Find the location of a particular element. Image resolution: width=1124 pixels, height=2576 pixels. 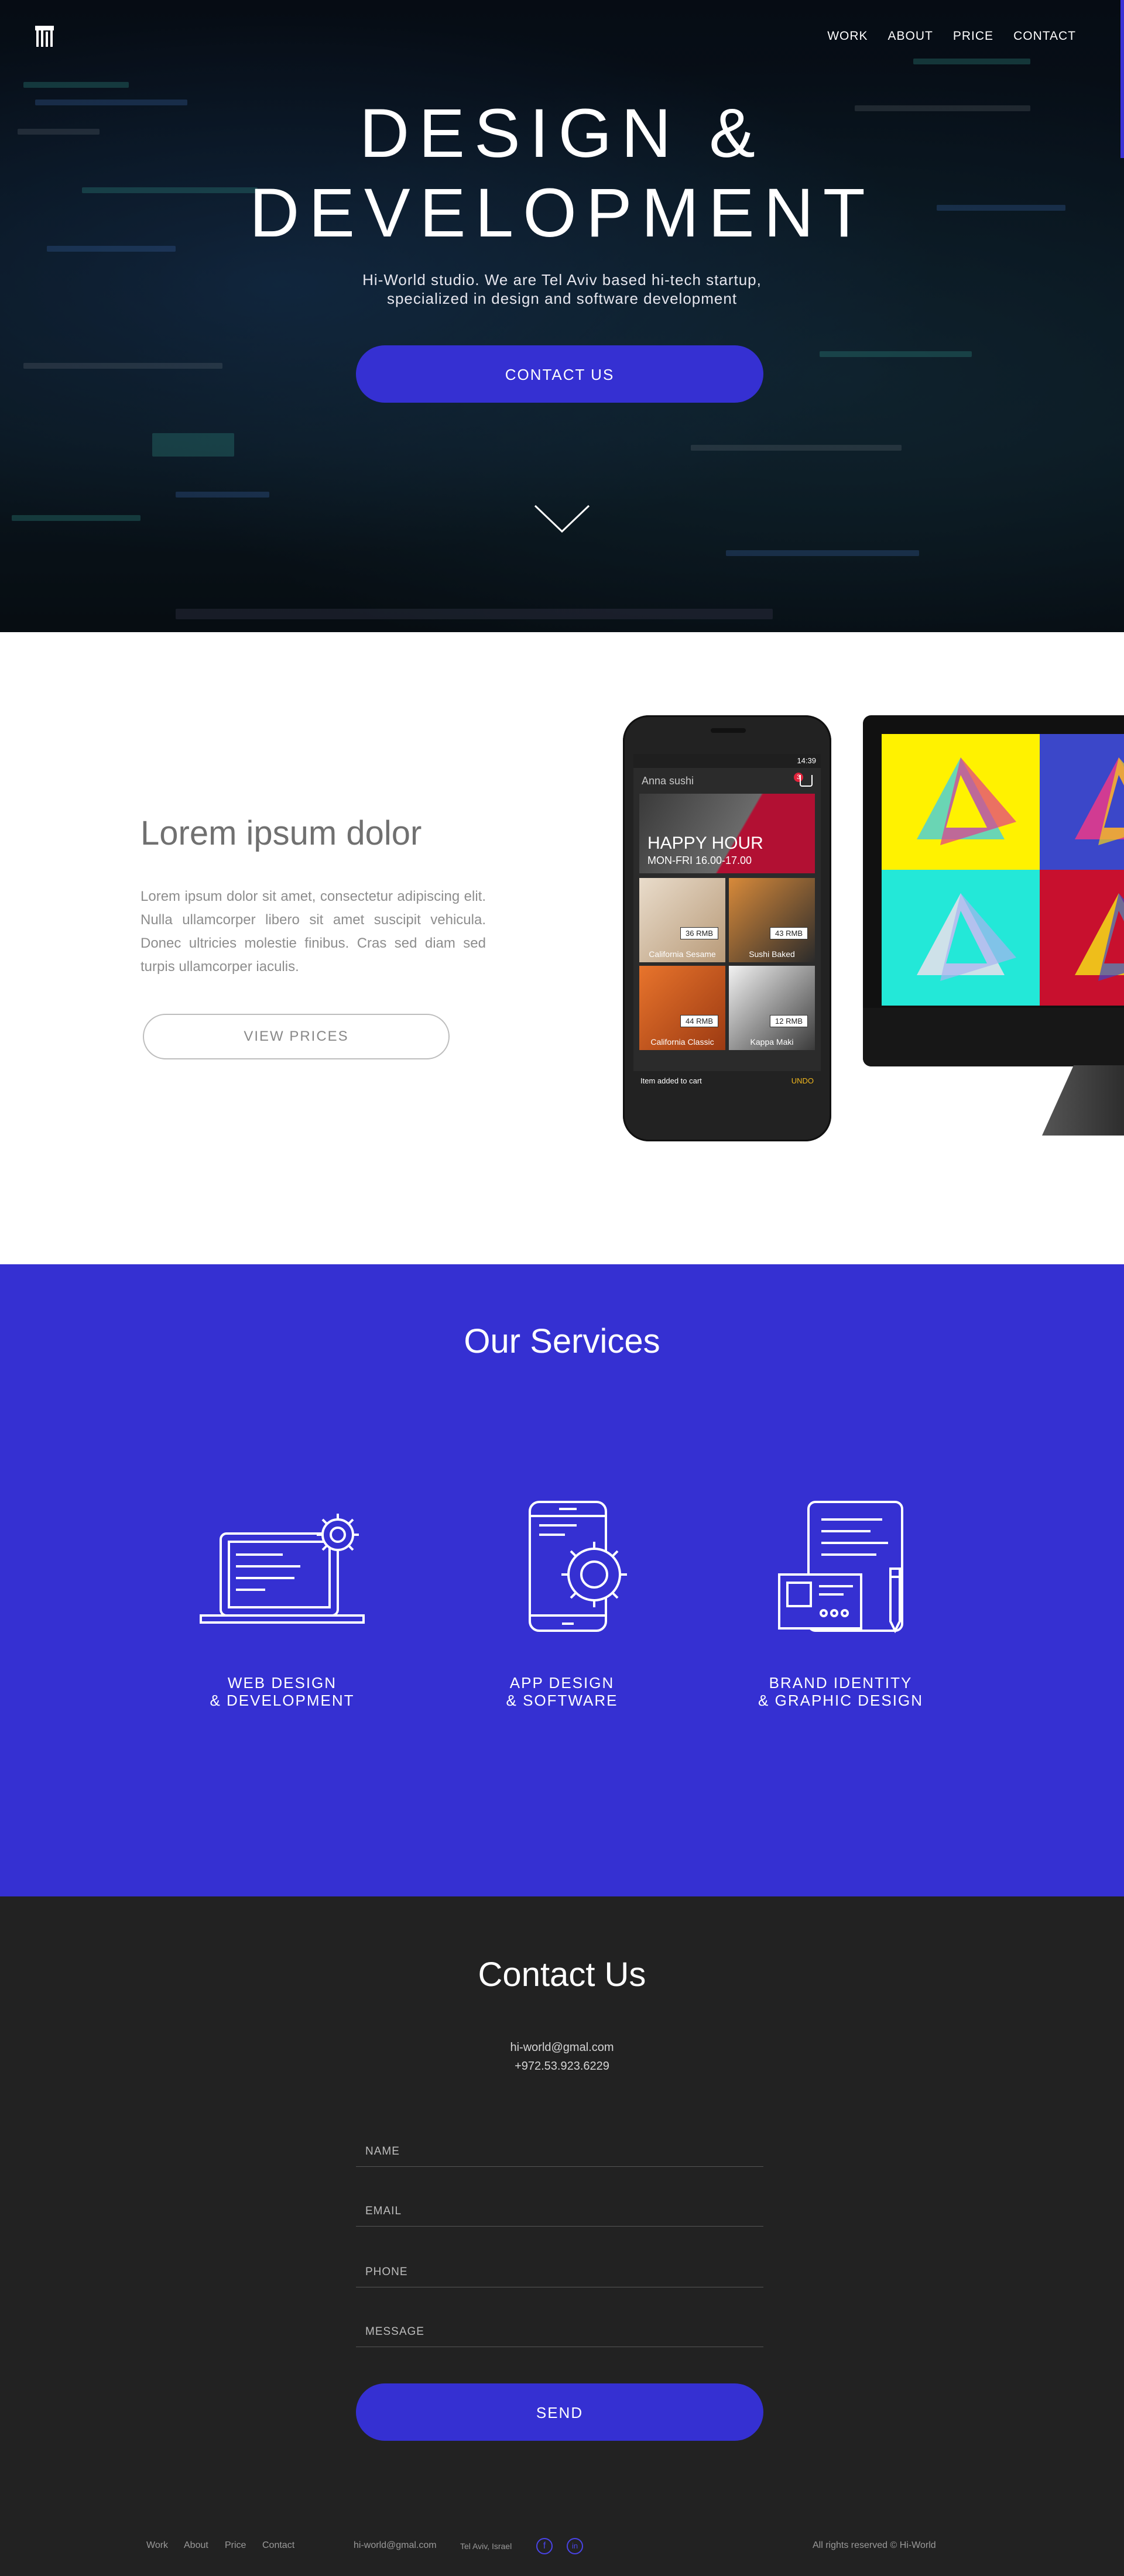

snackbar: Item added to cart UNDO is located at coordinates (727, 1081).